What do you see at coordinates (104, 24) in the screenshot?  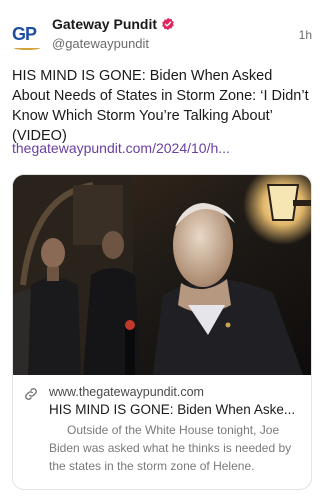 I see `author-display-name: Gateway Pundit` at bounding box center [104, 24].